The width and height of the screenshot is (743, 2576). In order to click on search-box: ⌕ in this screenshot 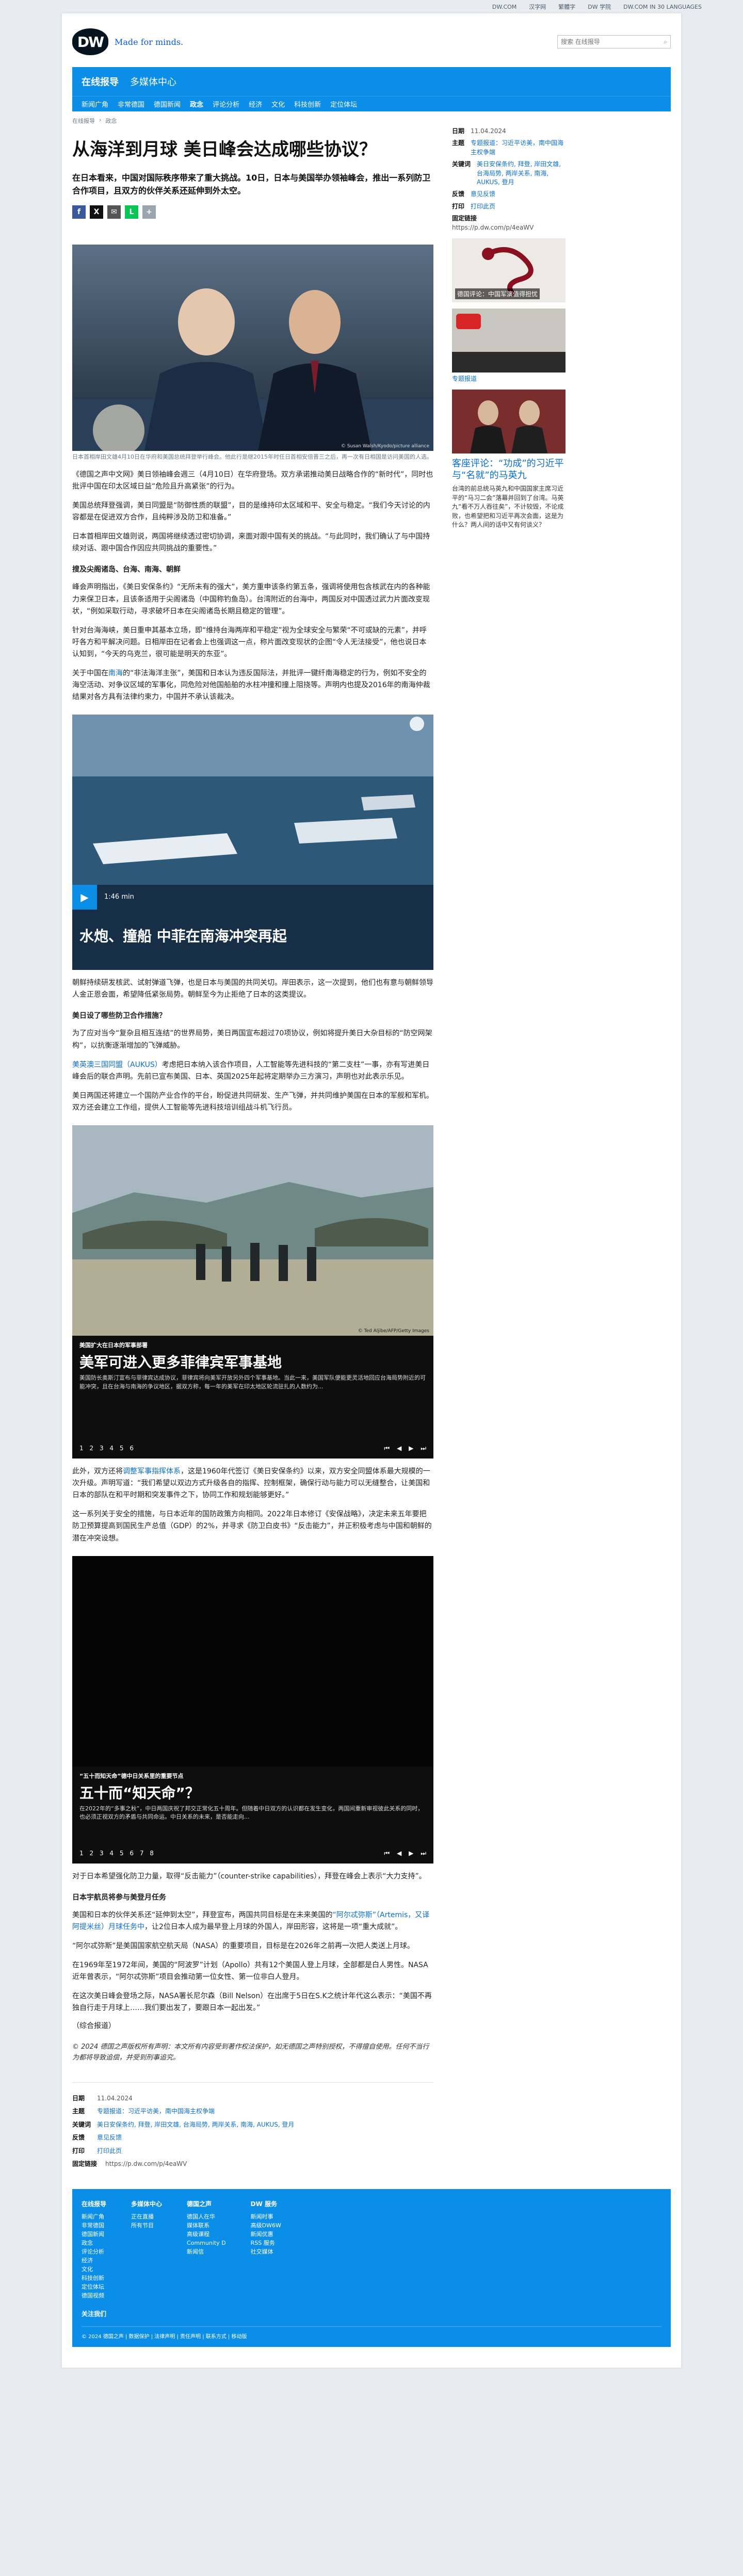, I will do `click(614, 41)`.